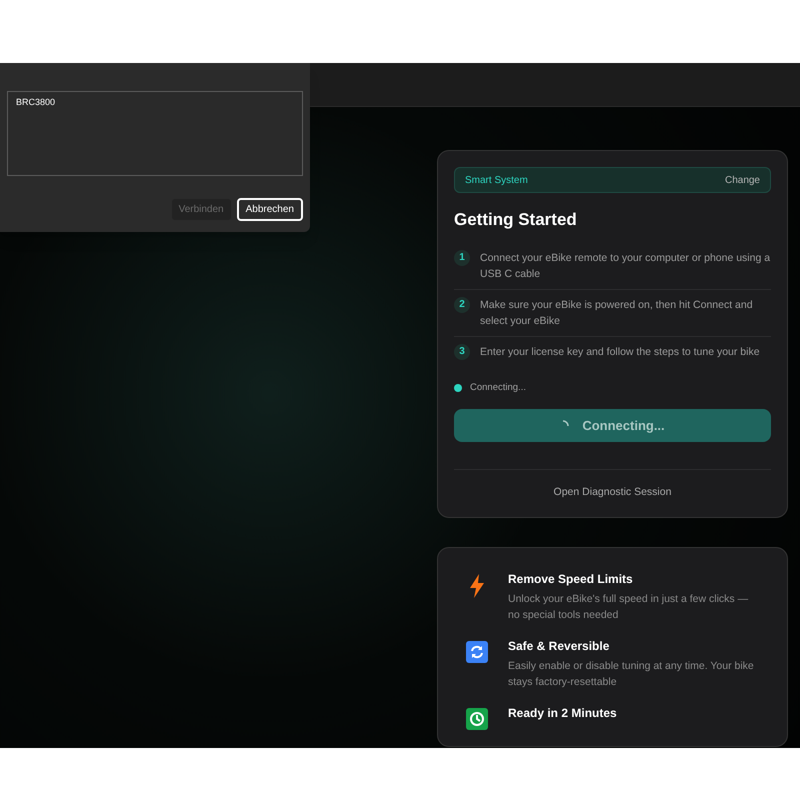 Image resolution: width=800 pixels, height=800 pixels. What do you see at coordinates (559, 646) in the screenshot?
I see `feature-title: Safe & Reversible` at bounding box center [559, 646].